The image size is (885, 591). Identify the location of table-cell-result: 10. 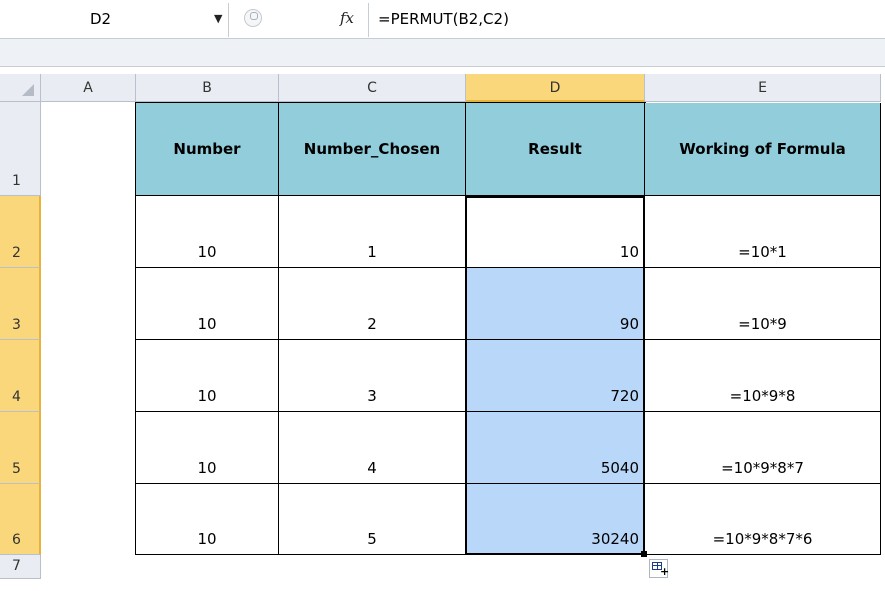
(555, 232).